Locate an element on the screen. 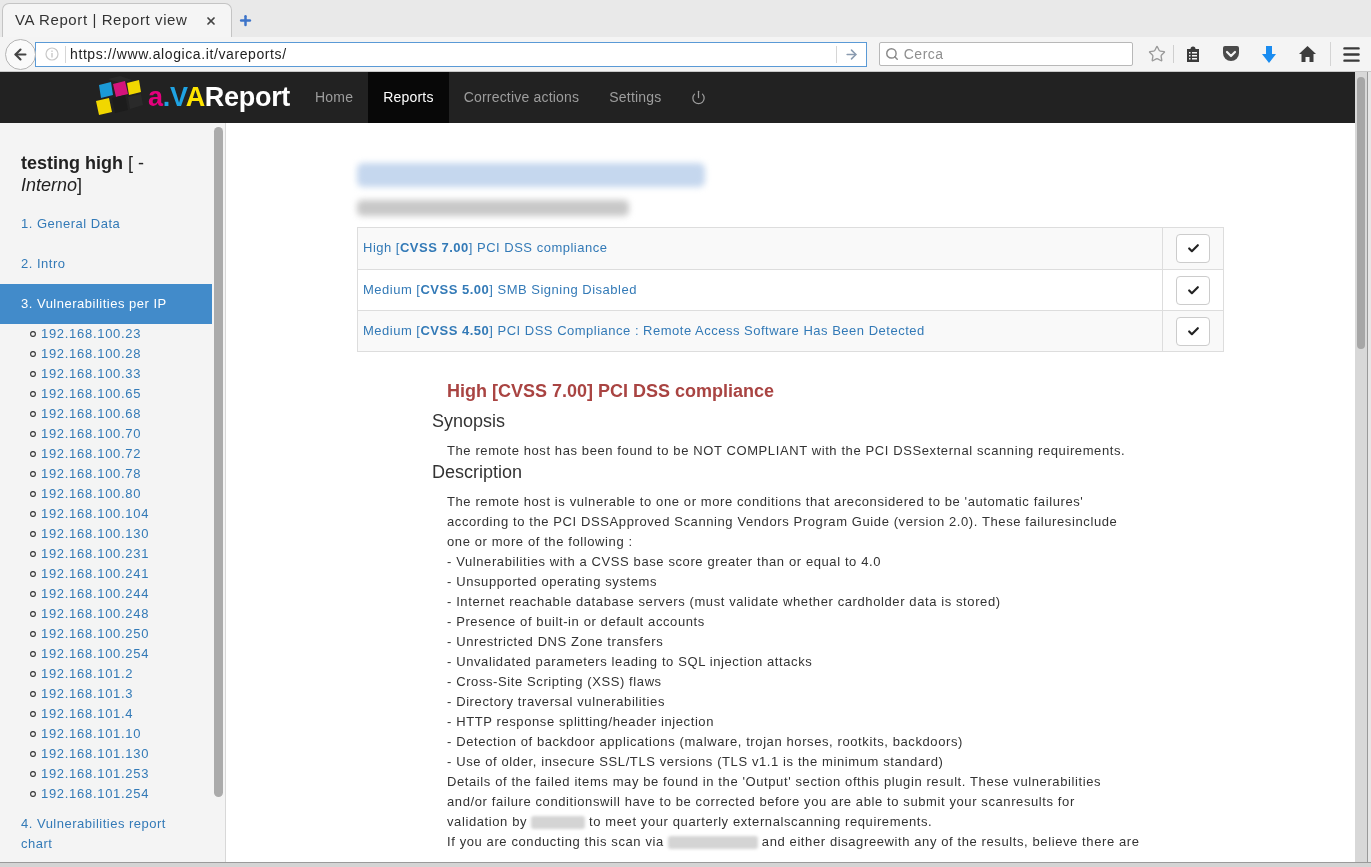  paragraph-text: and/or failure conditionswill have to be corrected before you are able to submit your scanresults for is located at coordinates (761, 802).